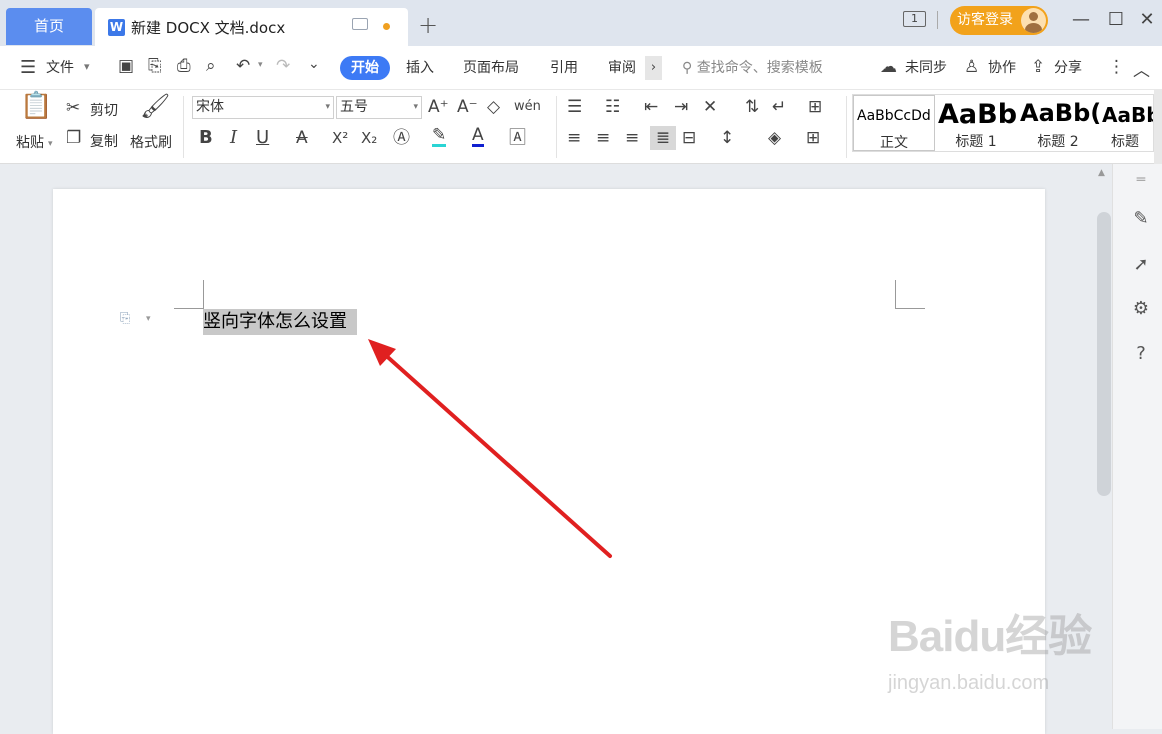 This screenshot has width=1162, height=734. Describe the element at coordinates (438, 107) in the screenshot. I see `grow-font-button: A⁺` at that location.